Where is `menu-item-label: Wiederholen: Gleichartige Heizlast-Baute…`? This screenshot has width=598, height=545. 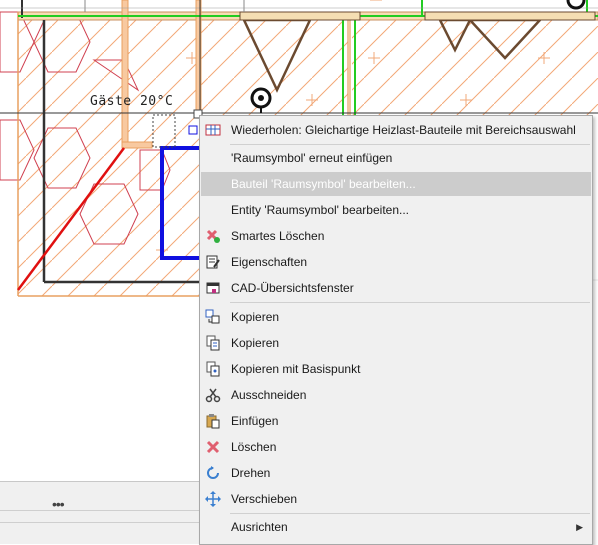
menu-item-label: Wiederholen: Gleichartige Heizlast-Baute… is located at coordinates (403, 130).